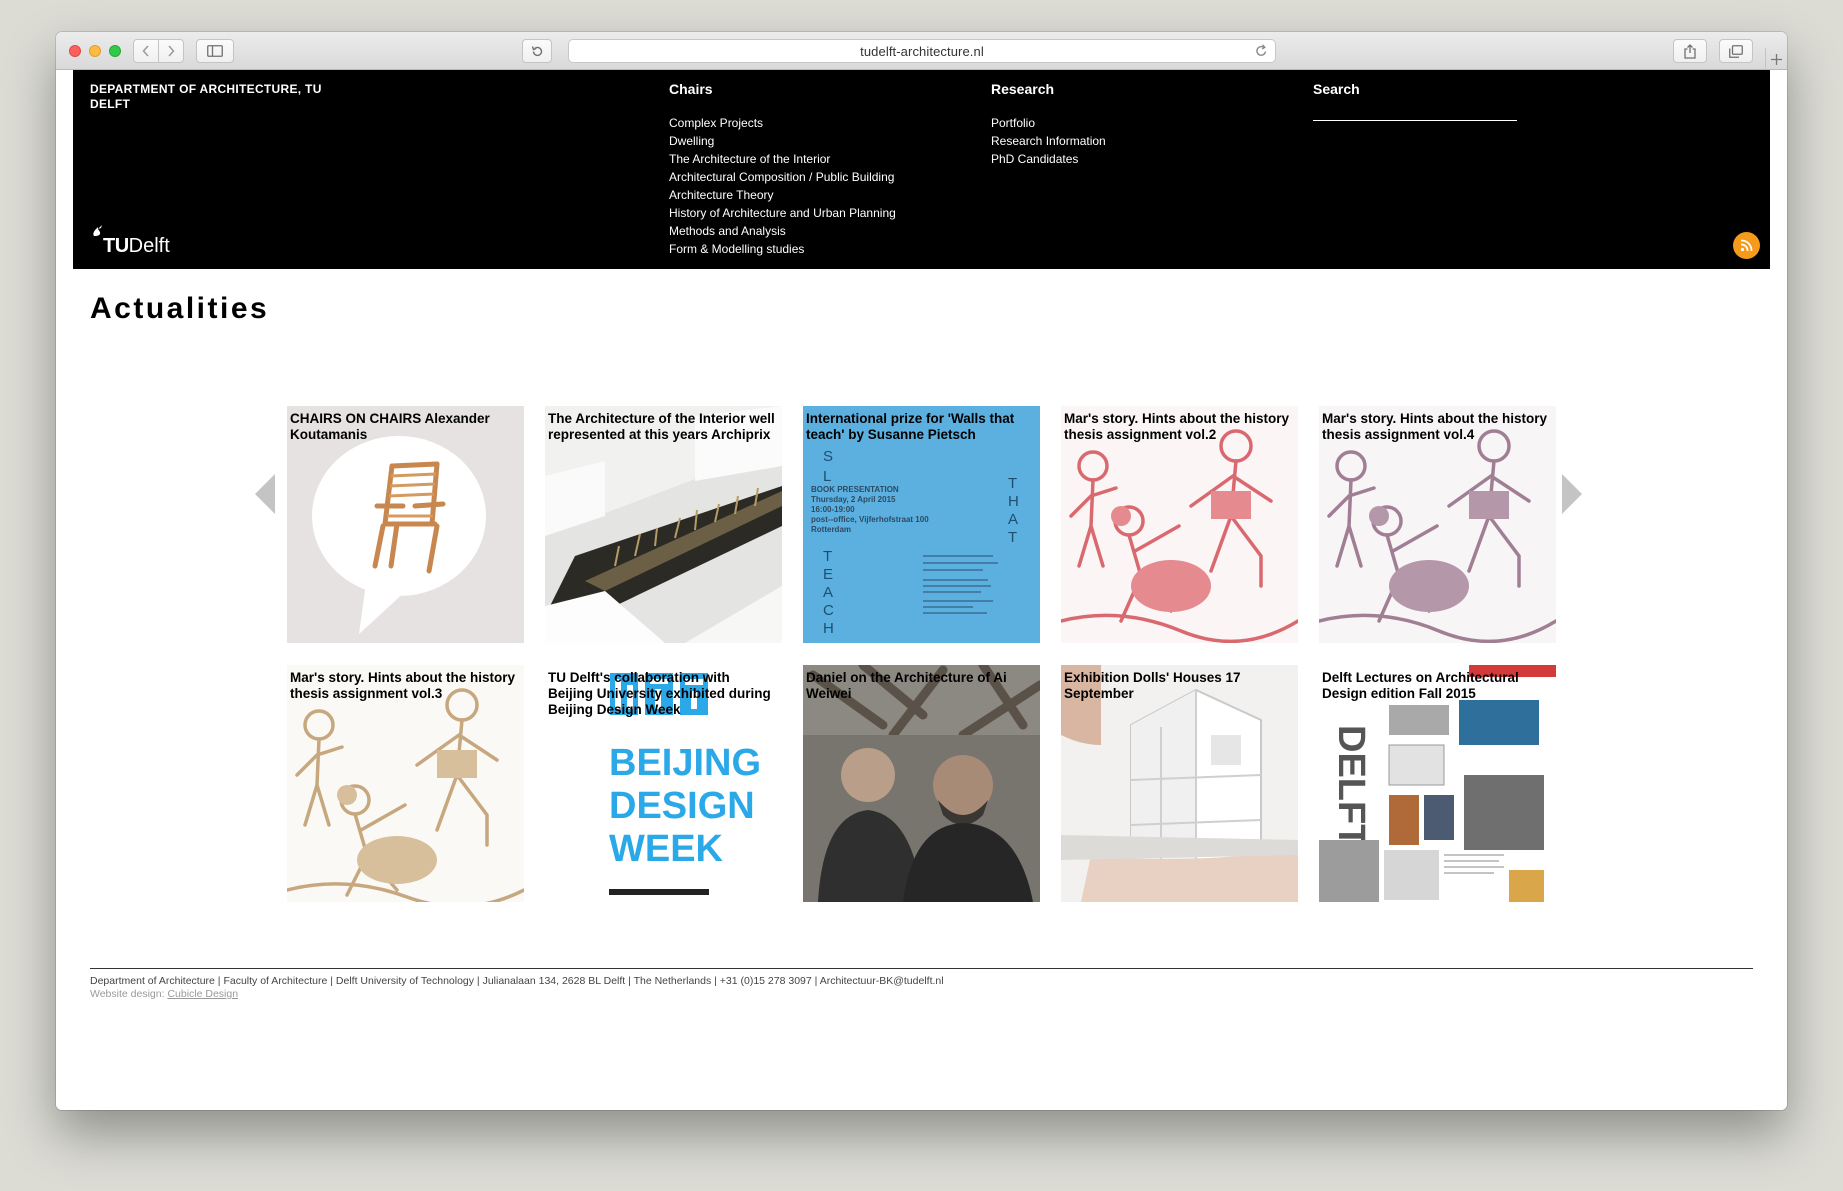  What do you see at coordinates (870, 519) in the screenshot?
I see `poster-venue: post--office, Vijferhofstraat 100` at bounding box center [870, 519].